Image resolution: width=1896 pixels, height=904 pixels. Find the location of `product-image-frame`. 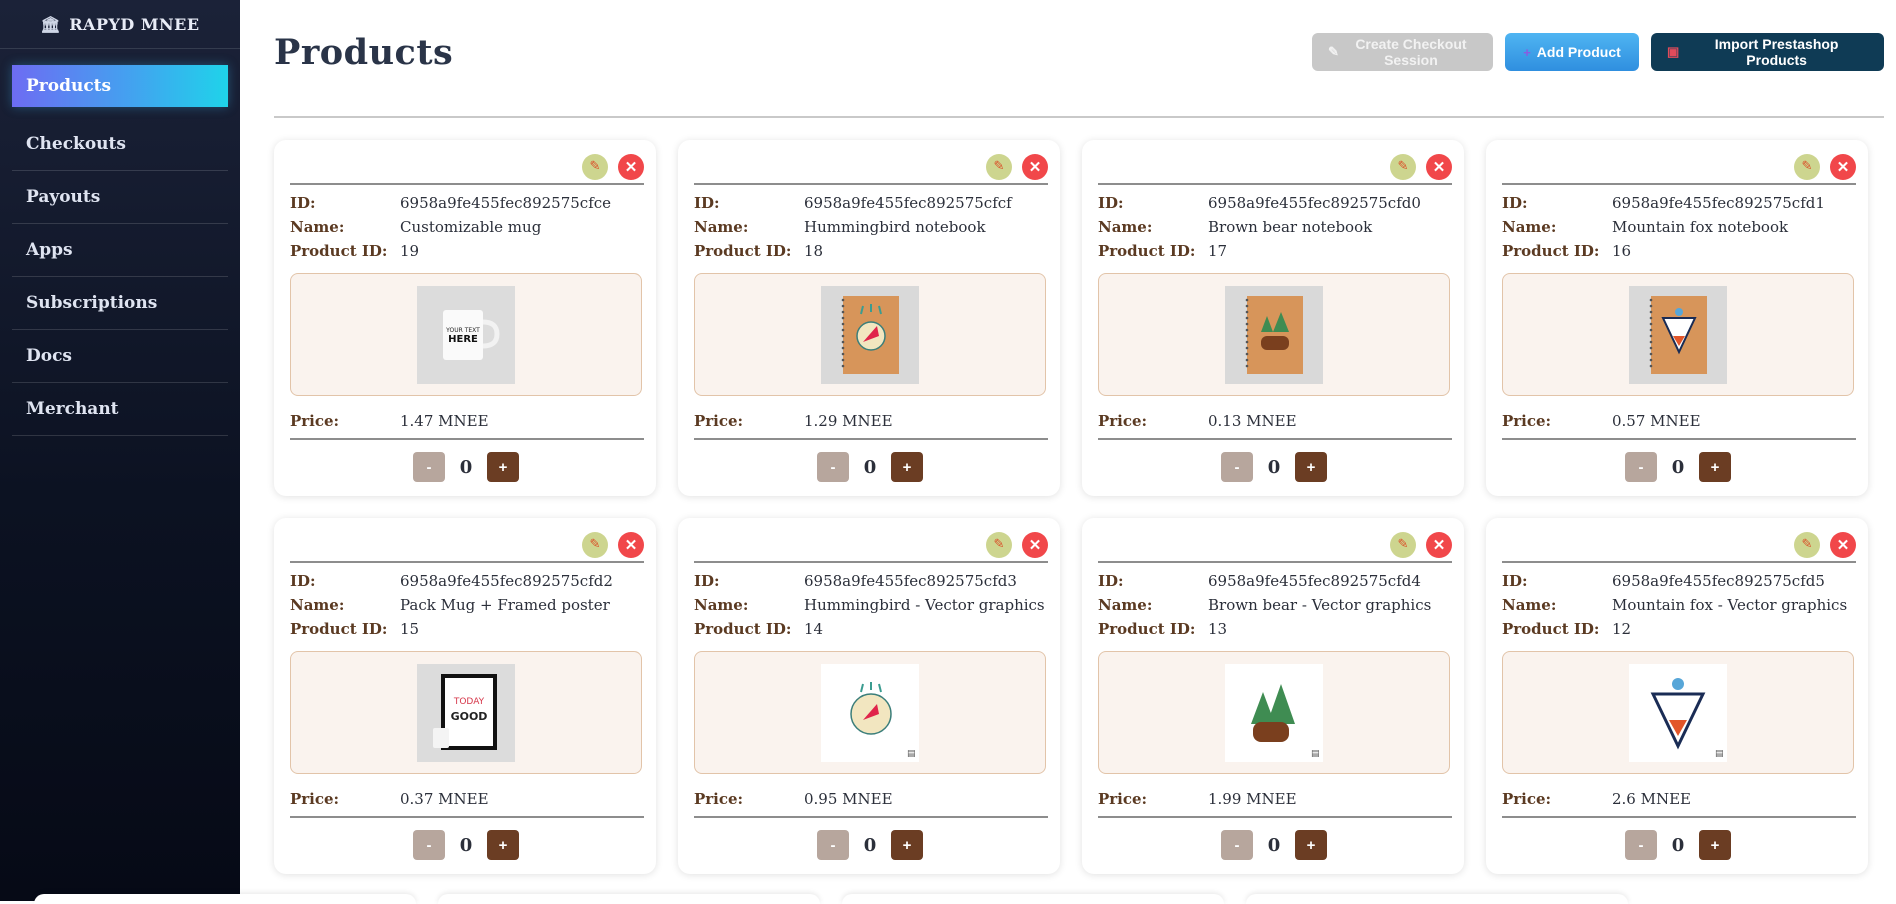

product-image-frame is located at coordinates (1274, 334).